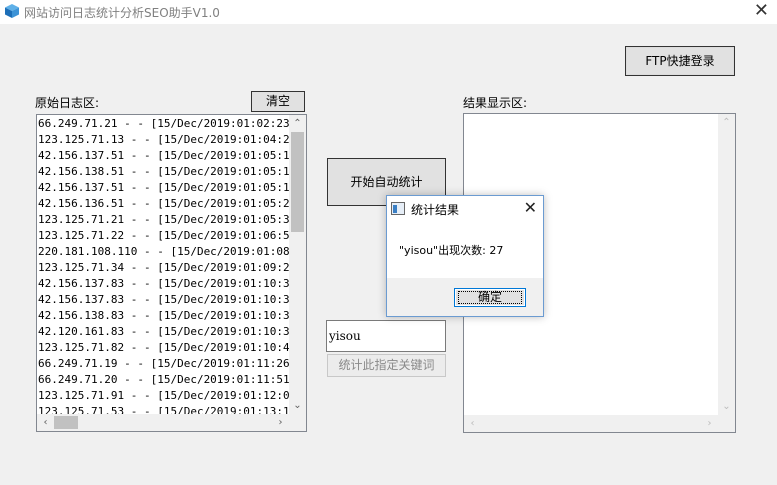  I want to click on clear-button: 清空, so click(278, 101).